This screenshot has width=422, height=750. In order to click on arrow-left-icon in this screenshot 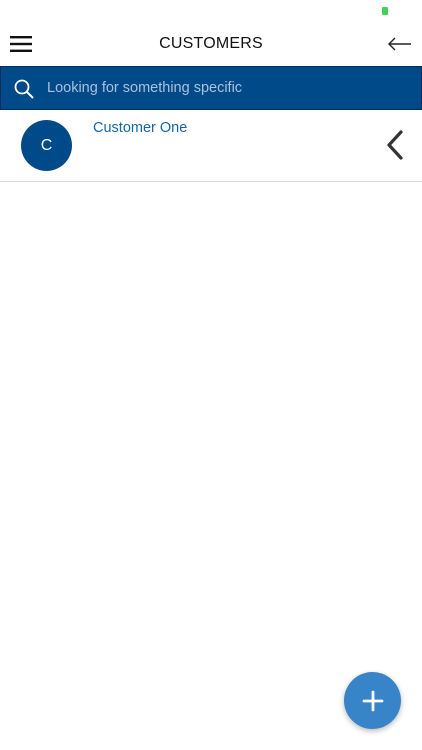, I will do `click(399, 44)`.